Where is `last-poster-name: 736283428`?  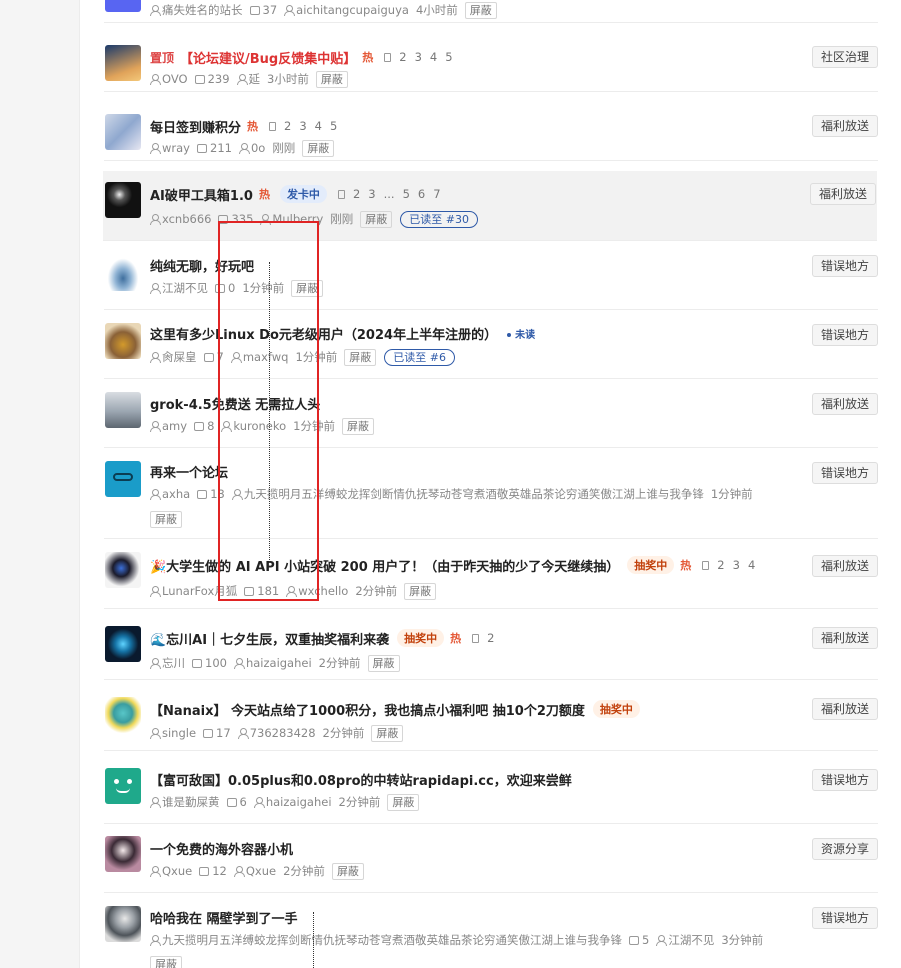
last-poster-name: 736283428 is located at coordinates (283, 733).